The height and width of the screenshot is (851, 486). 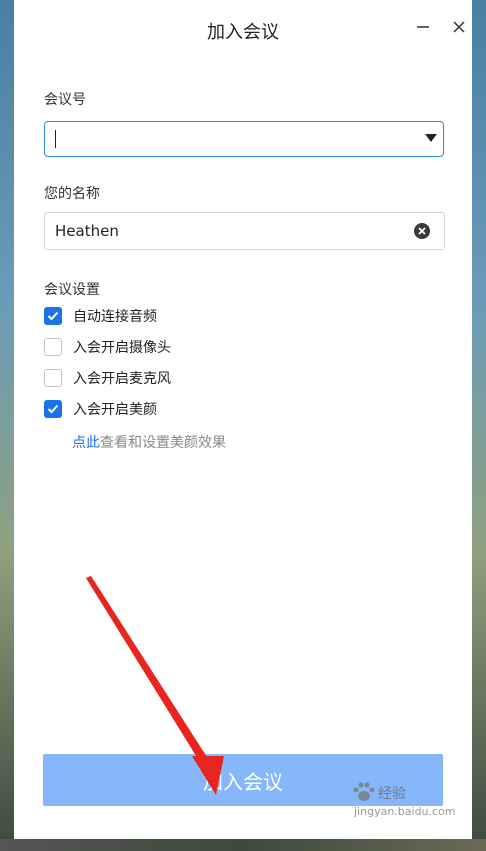 I want to click on display-name-input: Heathen, so click(x=225, y=231).